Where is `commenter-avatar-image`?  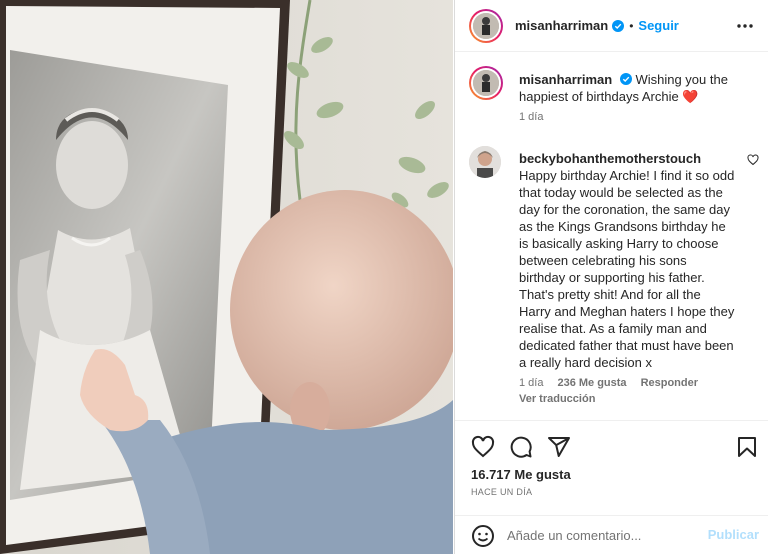 commenter-avatar-image is located at coordinates (485, 162).